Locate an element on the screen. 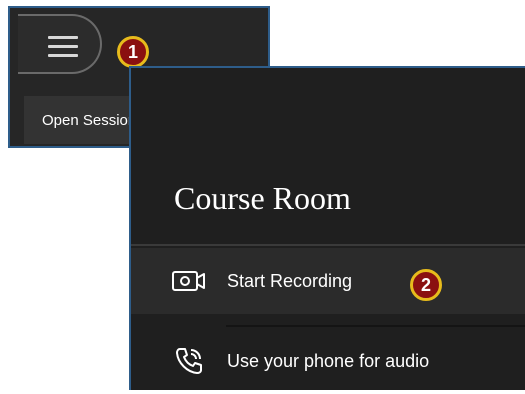  callout-badge-1: 1 is located at coordinates (133, 52).